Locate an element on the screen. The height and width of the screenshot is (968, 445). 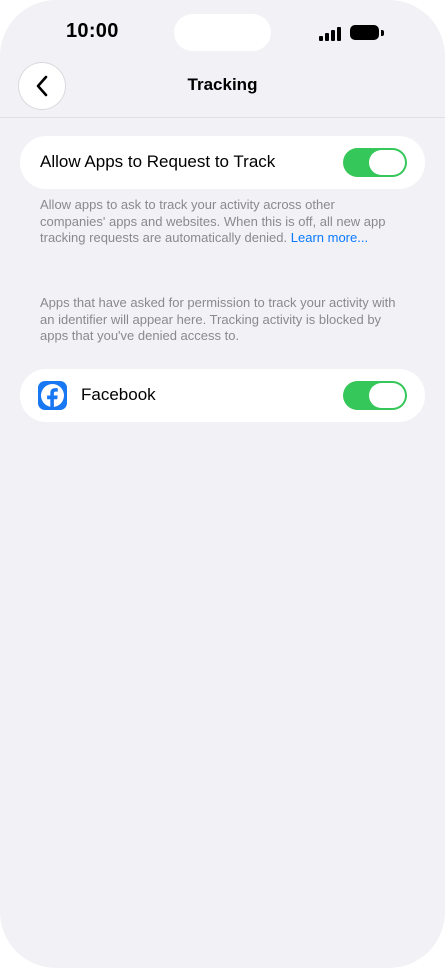
allow-tracking-toggle is located at coordinates (375, 162).